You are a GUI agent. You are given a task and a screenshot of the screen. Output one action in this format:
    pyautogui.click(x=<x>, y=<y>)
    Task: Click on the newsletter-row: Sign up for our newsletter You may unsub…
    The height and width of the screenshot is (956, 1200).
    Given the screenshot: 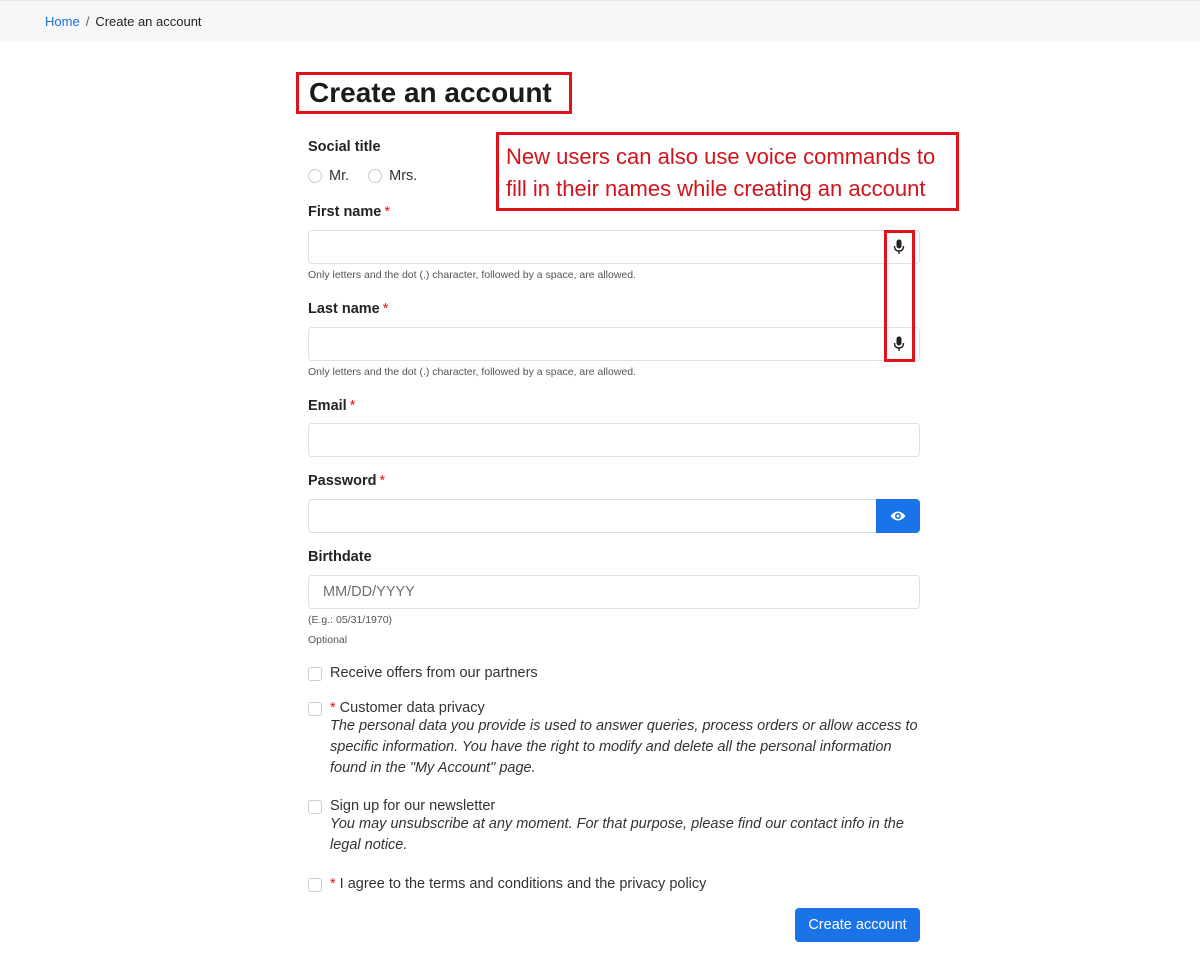 What is the action you would take?
    pyautogui.click(x=614, y=827)
    